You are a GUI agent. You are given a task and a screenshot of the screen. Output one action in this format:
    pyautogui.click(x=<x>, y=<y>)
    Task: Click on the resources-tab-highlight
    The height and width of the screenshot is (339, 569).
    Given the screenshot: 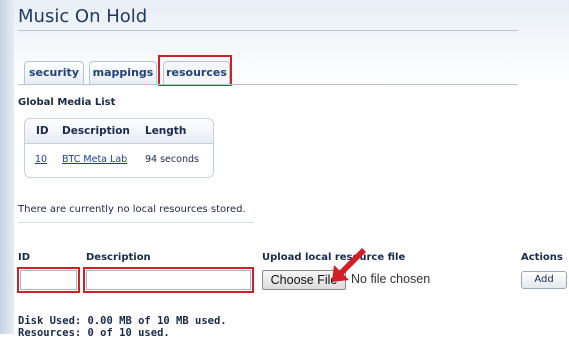 What is the action you would take?
    pyautogui.click(x=195, y=70)
    